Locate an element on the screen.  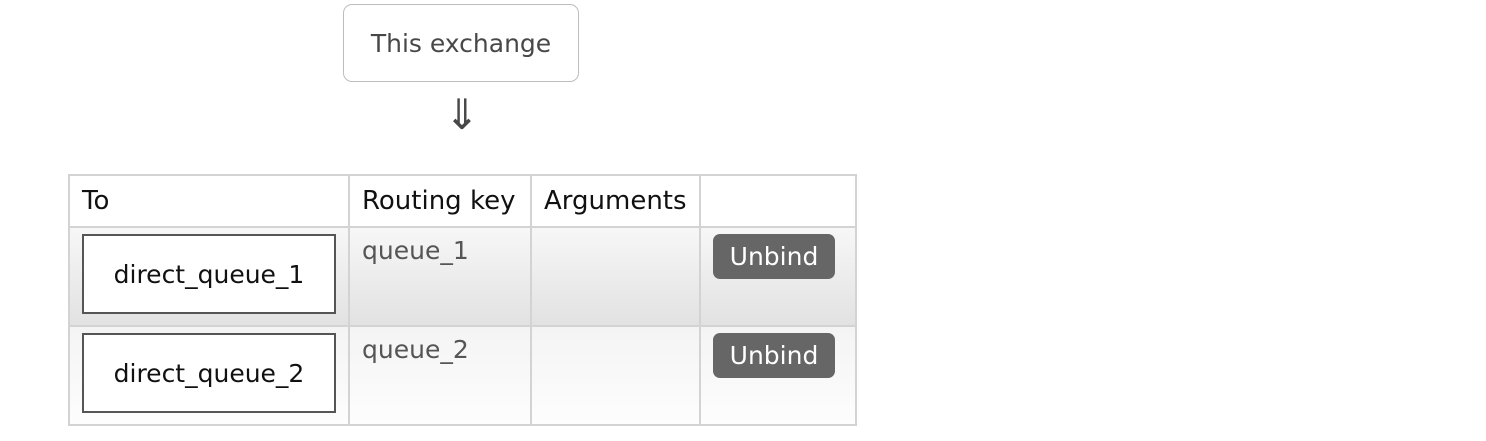
down-arrow-icon: ⇓ is located at coordinates (462, 114).